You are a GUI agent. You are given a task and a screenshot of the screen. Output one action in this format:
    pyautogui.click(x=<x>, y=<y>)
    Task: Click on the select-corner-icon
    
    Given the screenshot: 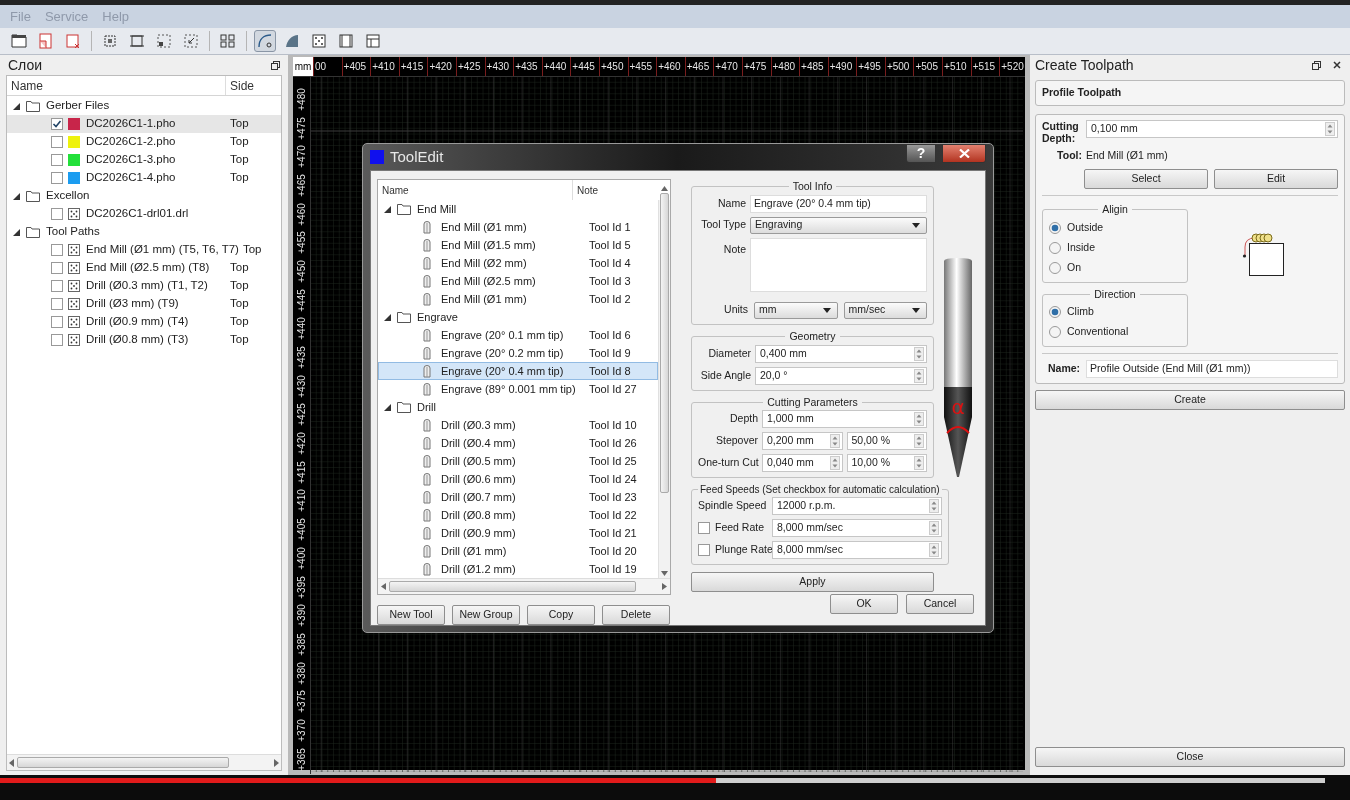 What is the action you would take?
    pyautogui.click(x=164, y=41)
    